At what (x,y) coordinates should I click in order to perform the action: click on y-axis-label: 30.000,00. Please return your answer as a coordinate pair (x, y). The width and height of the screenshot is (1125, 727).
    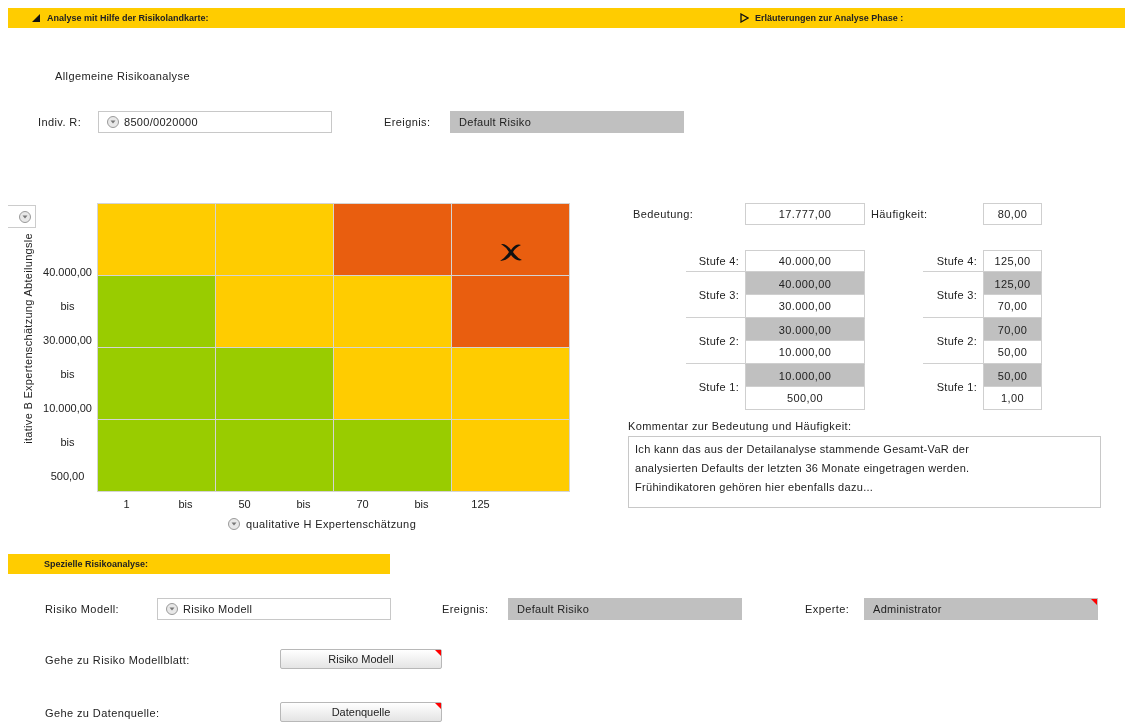
    Looking at the image, I should click on (67, 340).